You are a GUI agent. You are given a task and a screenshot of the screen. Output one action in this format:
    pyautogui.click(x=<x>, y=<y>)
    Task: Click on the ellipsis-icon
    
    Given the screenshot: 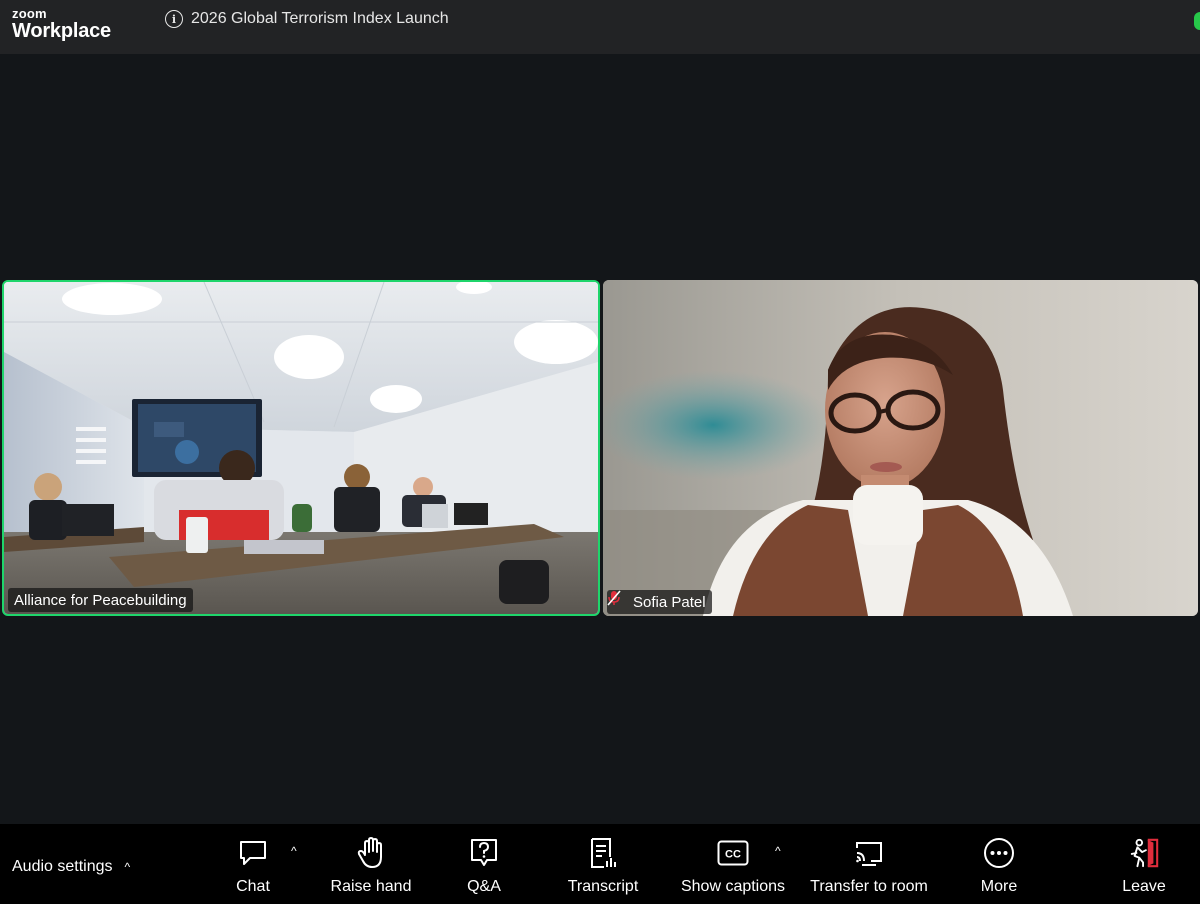 What is the action you would take?
    pyautogui.click(x=999, y=853)
    